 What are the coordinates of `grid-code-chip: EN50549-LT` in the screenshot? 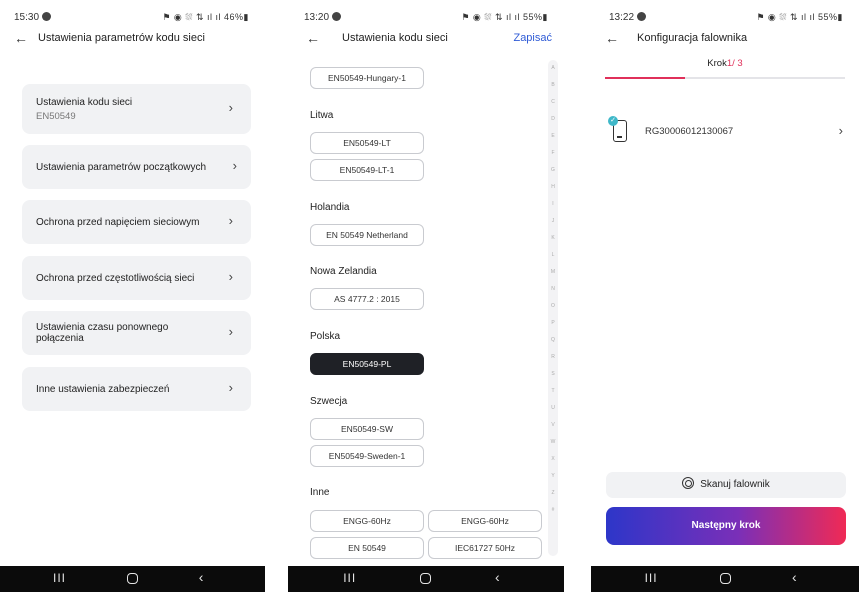 It's located at (367, 143).